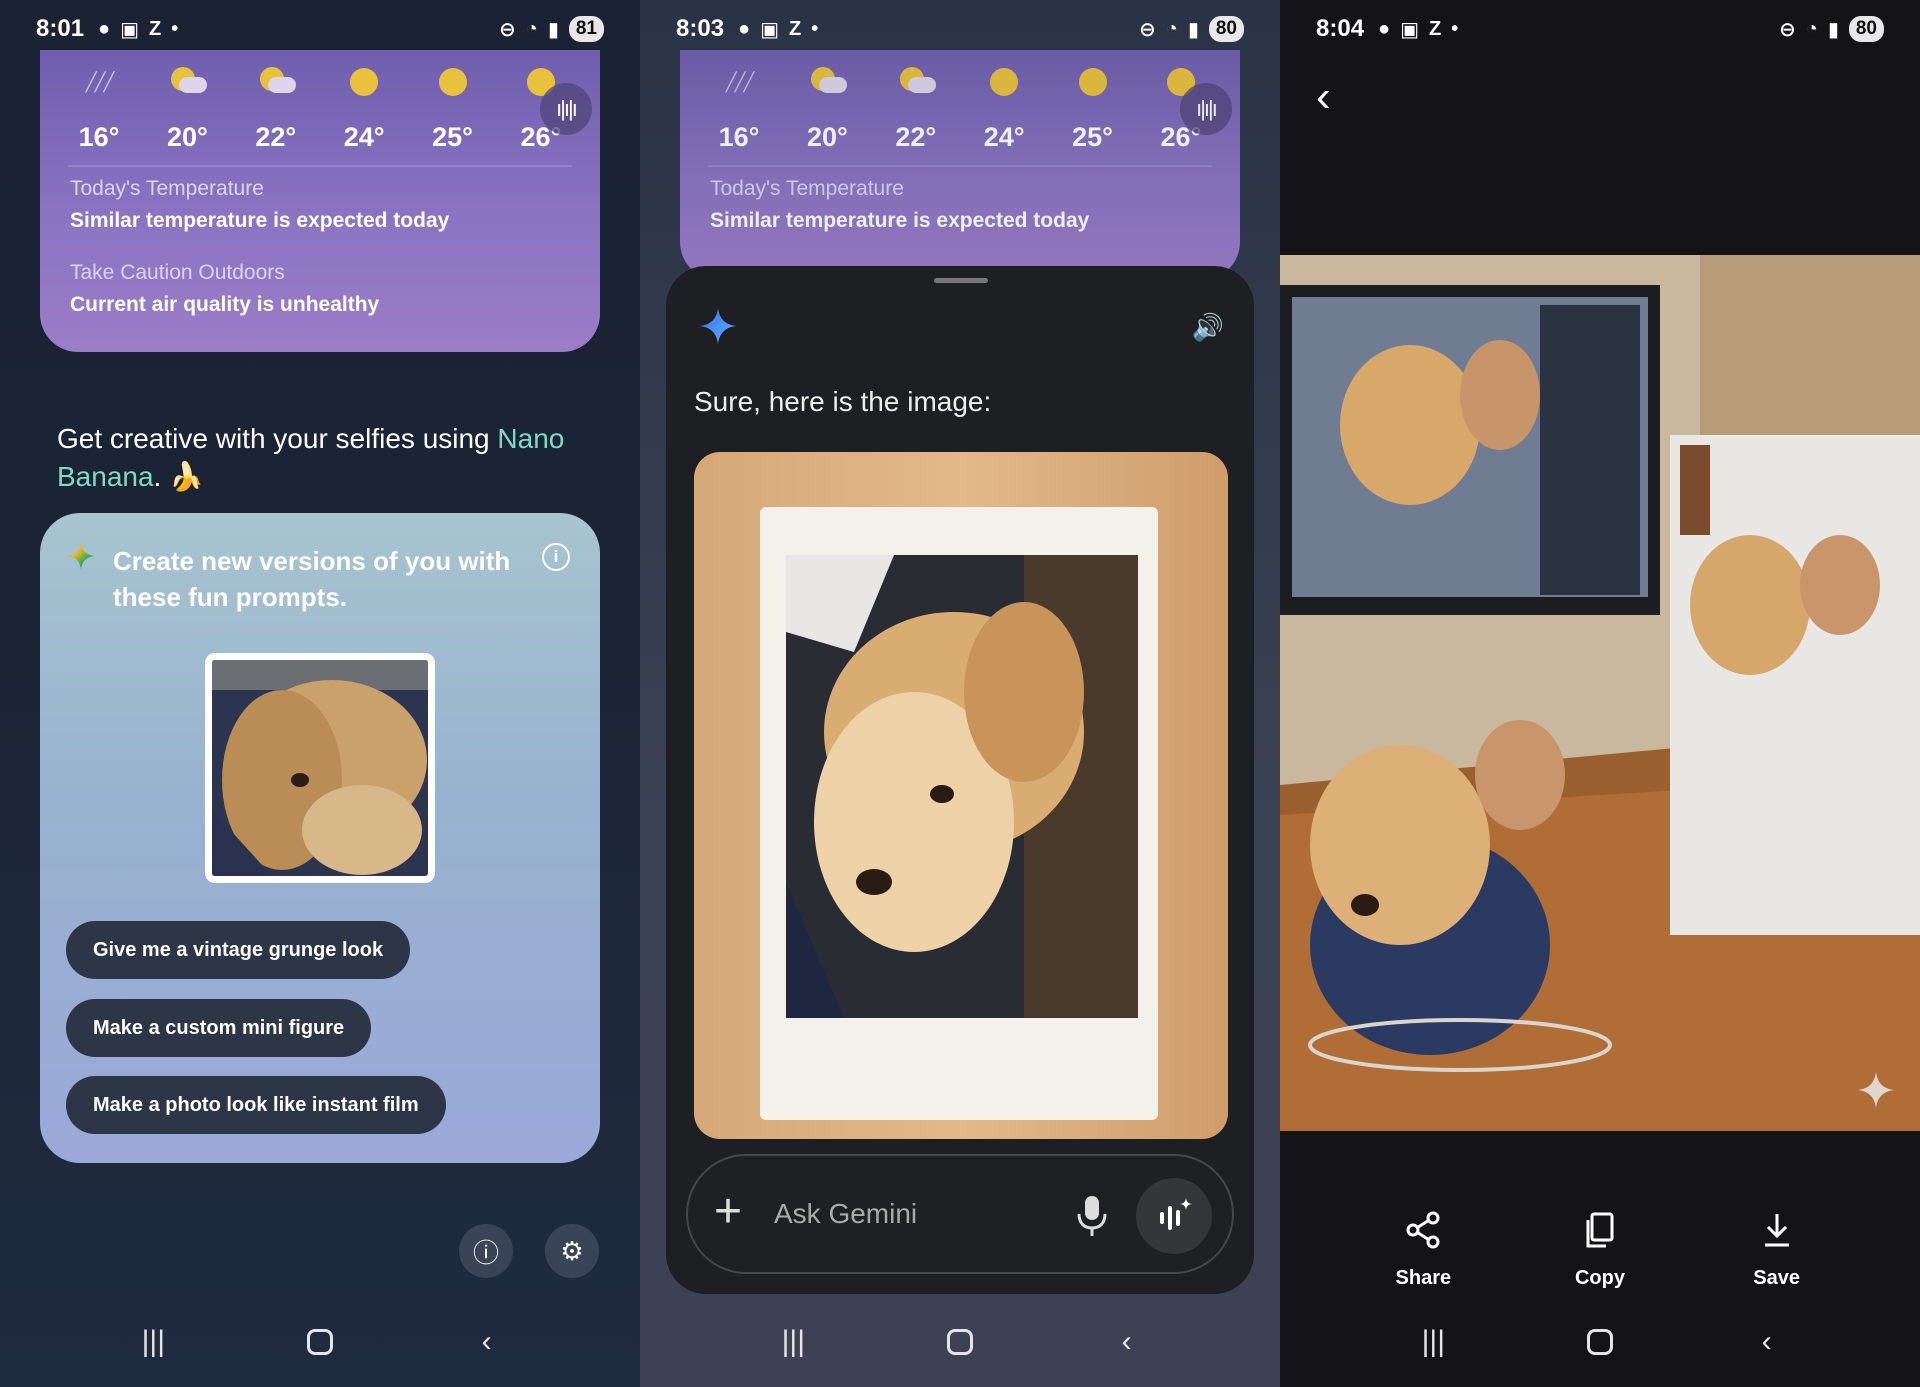 This screenshot has width=1920, height=1387. I want to click on save-label: Save, so click(1776, 1278).